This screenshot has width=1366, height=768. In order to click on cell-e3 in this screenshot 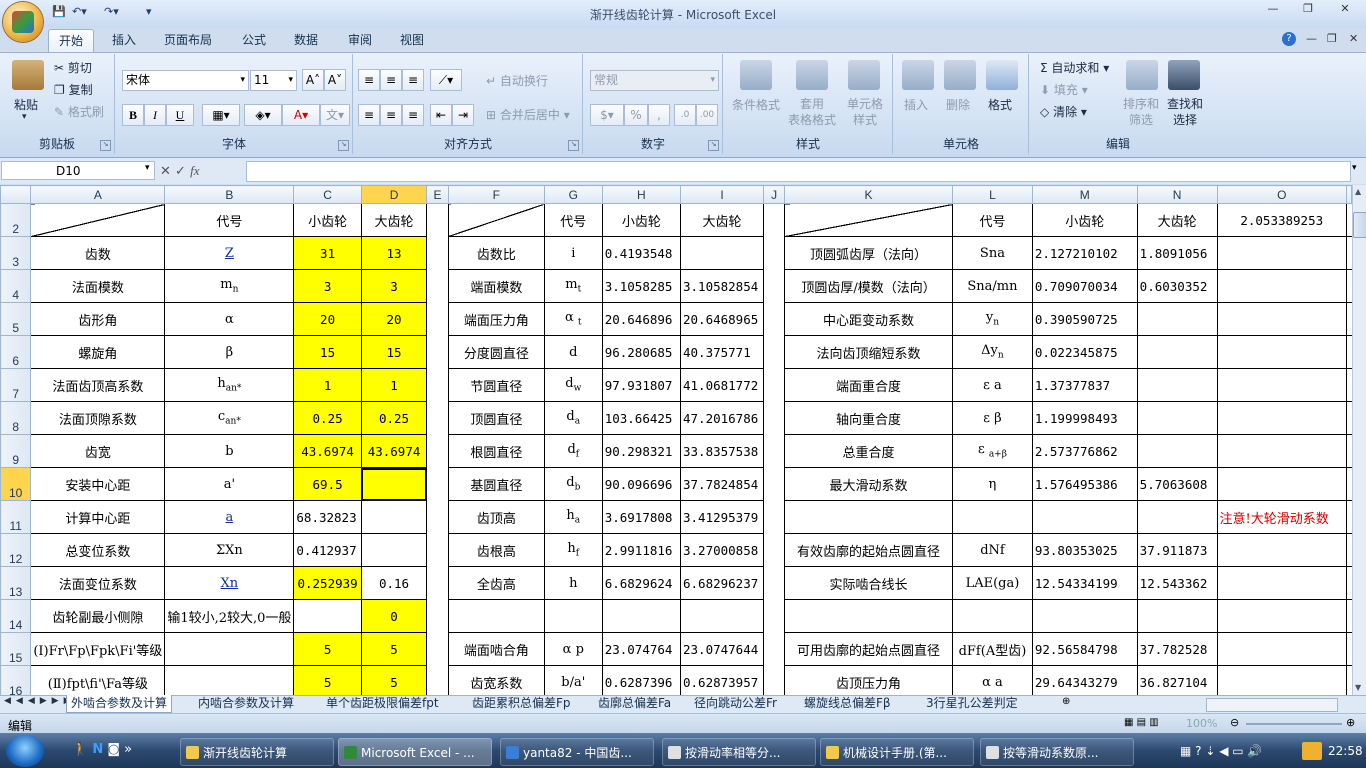, I will do `click(437, 253)`.